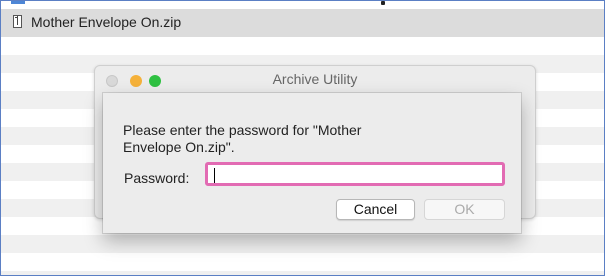 The image size is (605, 276). I want to click on file-name: Mother Envelope On.zip, so click(106, 22).